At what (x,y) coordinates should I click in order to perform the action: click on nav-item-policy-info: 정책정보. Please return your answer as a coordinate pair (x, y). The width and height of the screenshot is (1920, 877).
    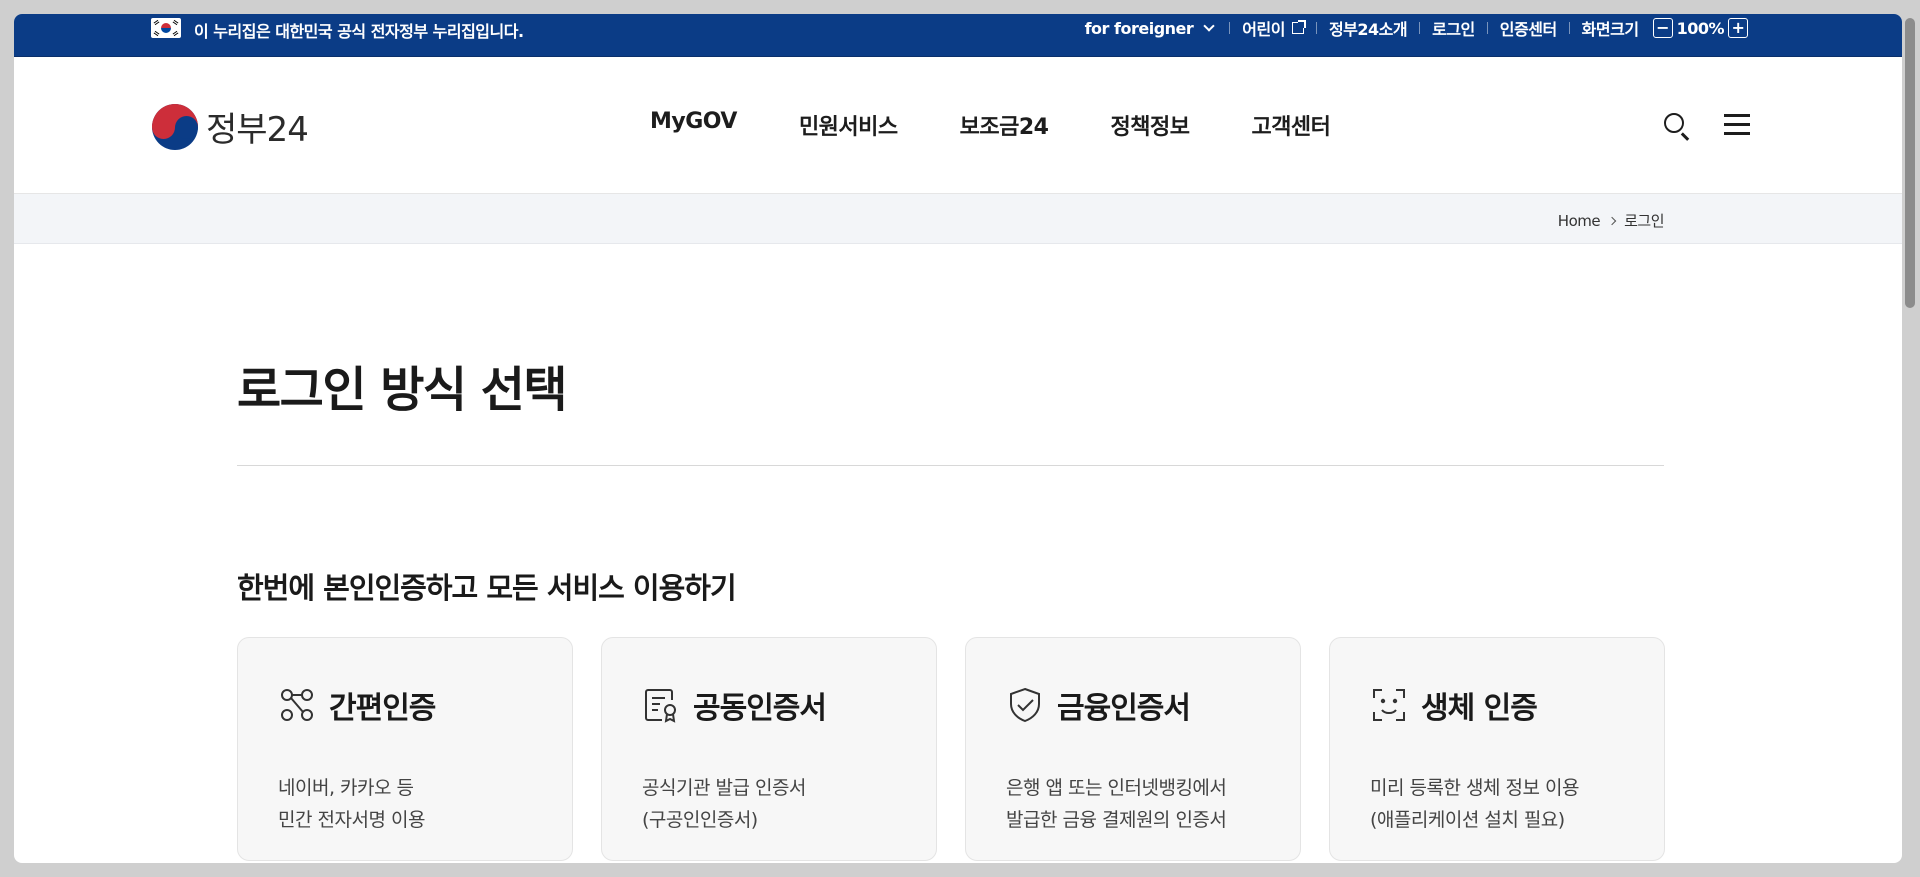
    Looking at the image, I should click on (1149, 125).